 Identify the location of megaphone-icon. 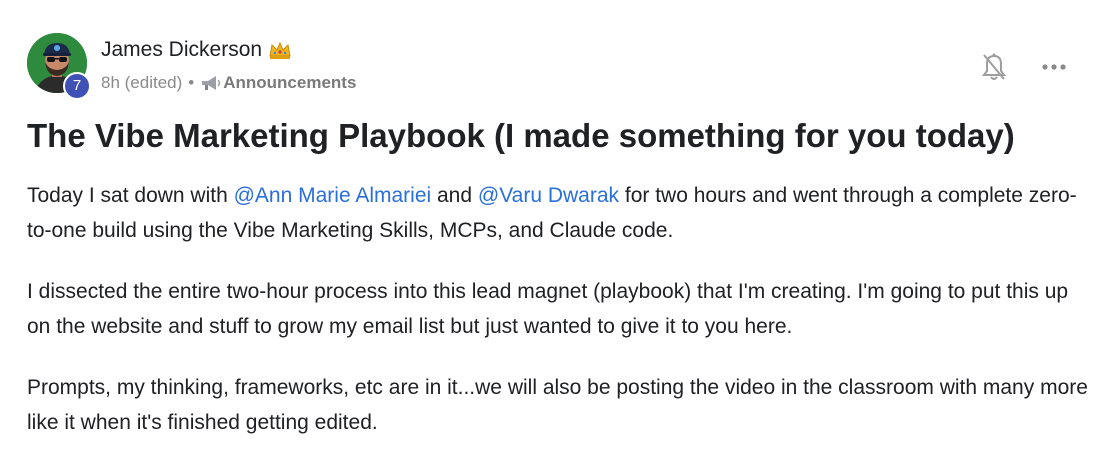
(211, 83).